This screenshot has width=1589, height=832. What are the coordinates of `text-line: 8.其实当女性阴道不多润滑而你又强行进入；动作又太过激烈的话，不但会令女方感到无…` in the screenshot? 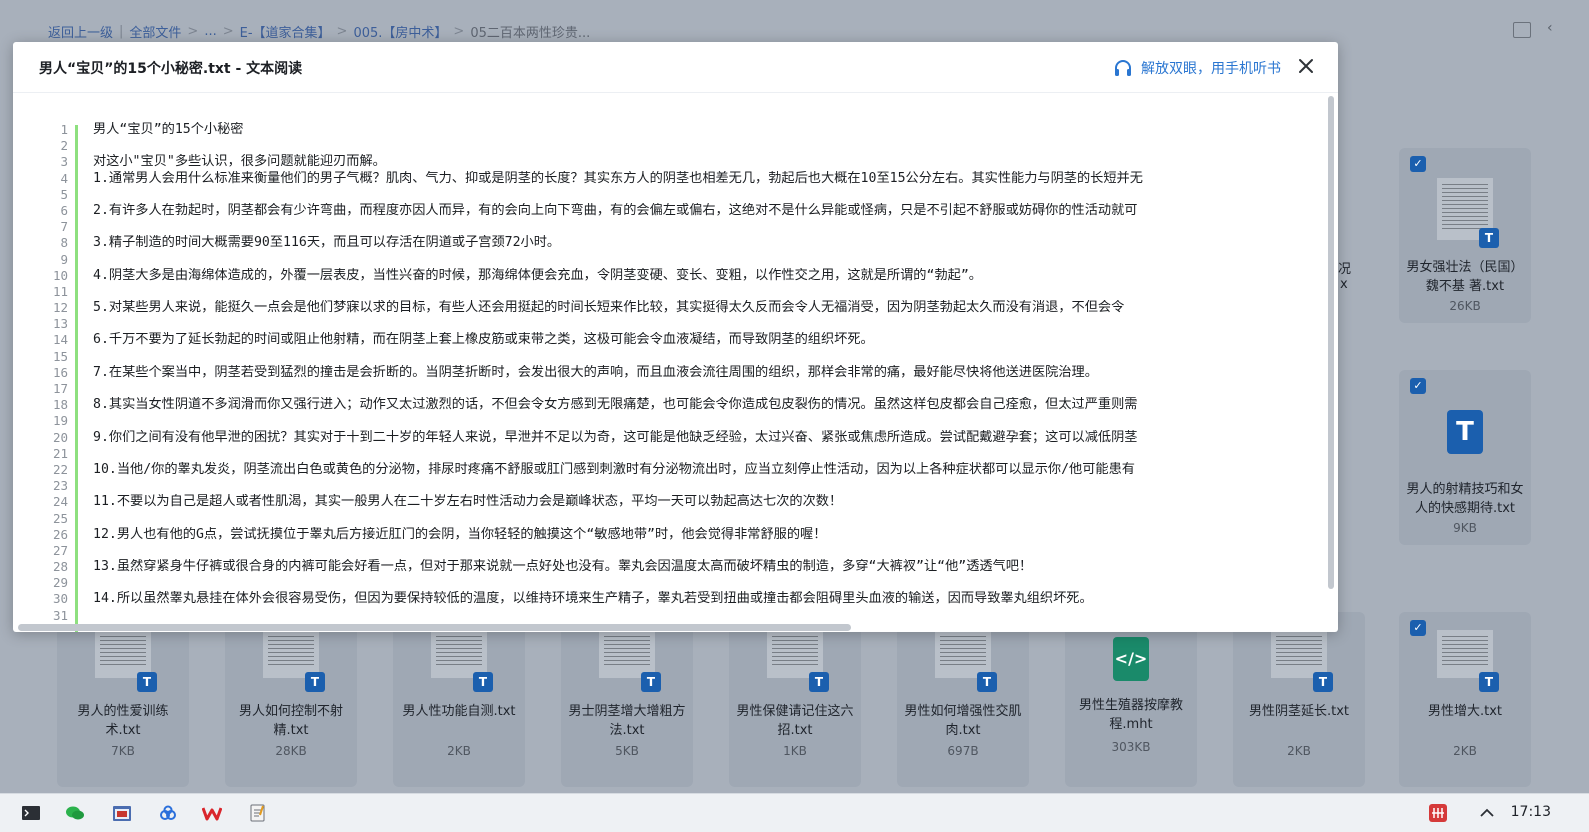 It's located at (615, 405).